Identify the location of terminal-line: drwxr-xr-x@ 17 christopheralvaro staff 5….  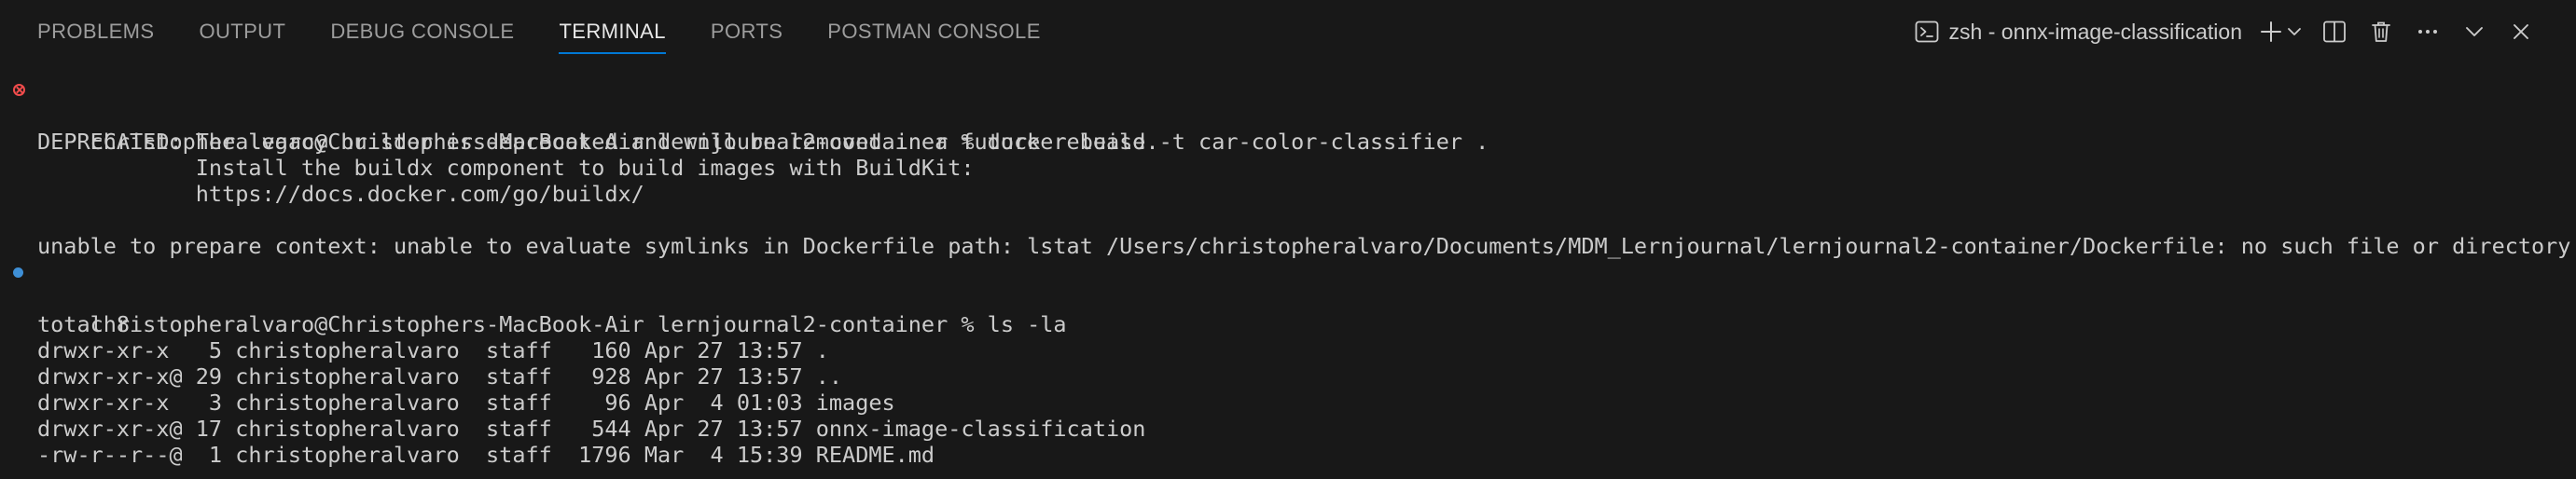
(591, 429).